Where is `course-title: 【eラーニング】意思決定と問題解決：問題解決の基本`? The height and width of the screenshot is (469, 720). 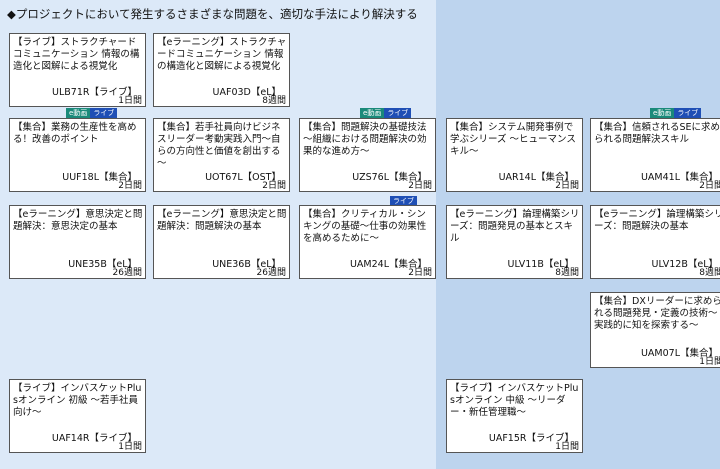
course-title: 【eラーニング】意思決定と問題解決：問題解決の基本 is located at coordinates (222, 220).